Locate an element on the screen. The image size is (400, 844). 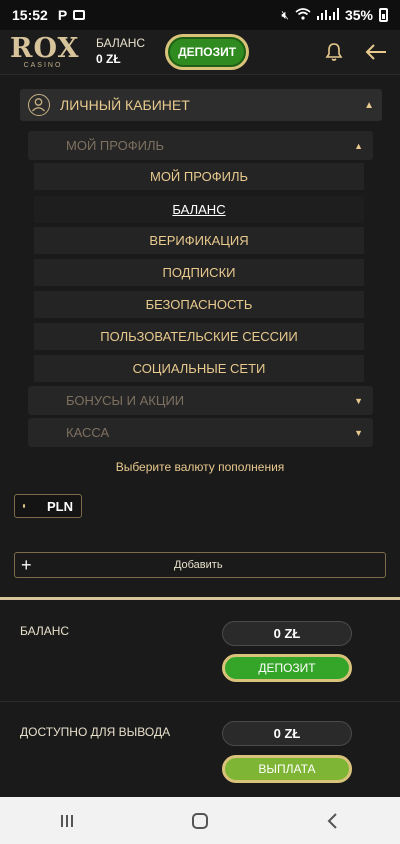
menu-item-security: БЕЗОПАСНОСТЬ is located at coordinates (199, 304).